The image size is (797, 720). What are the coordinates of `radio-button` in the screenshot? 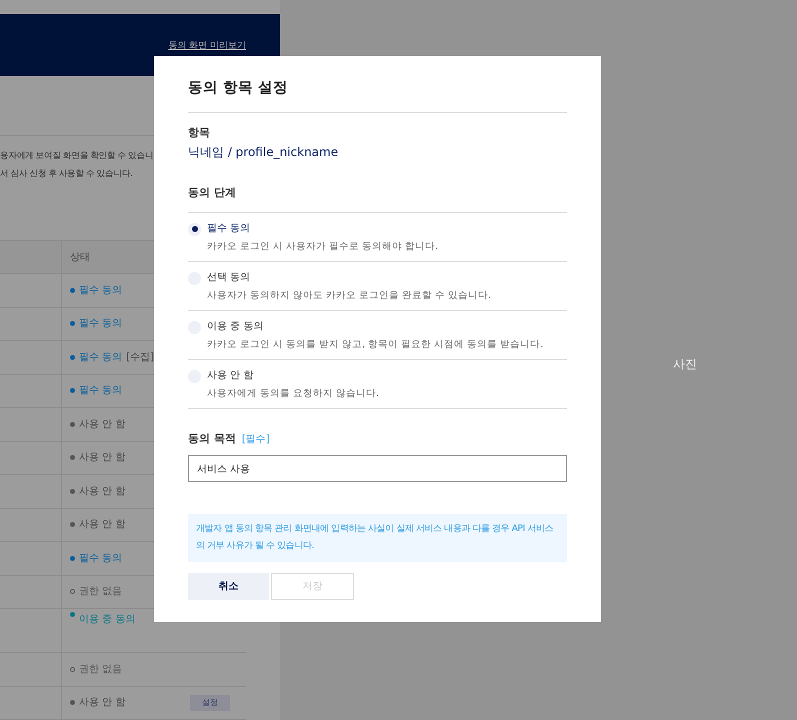 It's located at (194, 229).